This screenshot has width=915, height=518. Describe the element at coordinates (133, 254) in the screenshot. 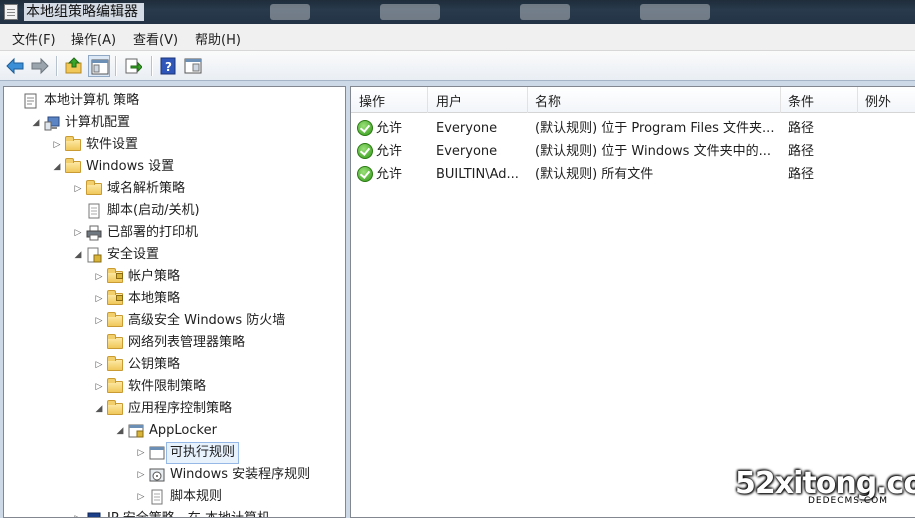

I see `tree-item-label: 安全设置` at that location.